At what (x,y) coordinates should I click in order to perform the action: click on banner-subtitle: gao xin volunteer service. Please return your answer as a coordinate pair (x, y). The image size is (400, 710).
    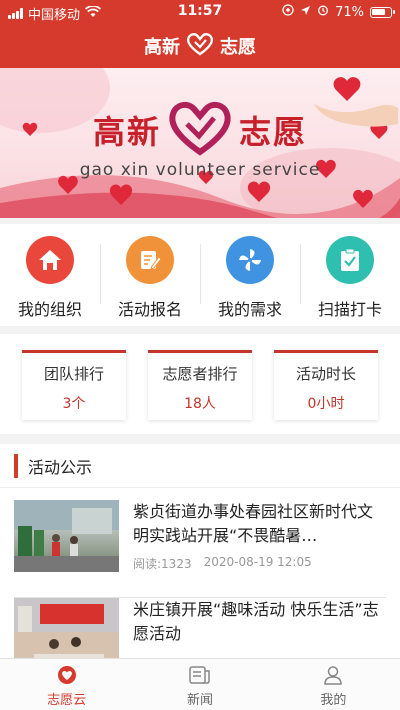
    Looking at the image, I should click on (200, 170).